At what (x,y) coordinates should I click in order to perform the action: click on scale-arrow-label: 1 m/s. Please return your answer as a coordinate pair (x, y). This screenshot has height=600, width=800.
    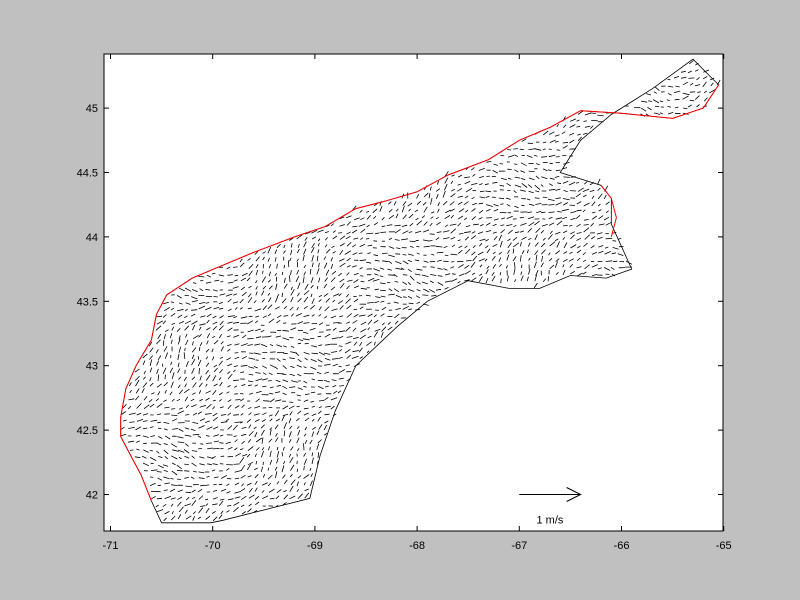
    Looking at the image, I should click on (550, 521).